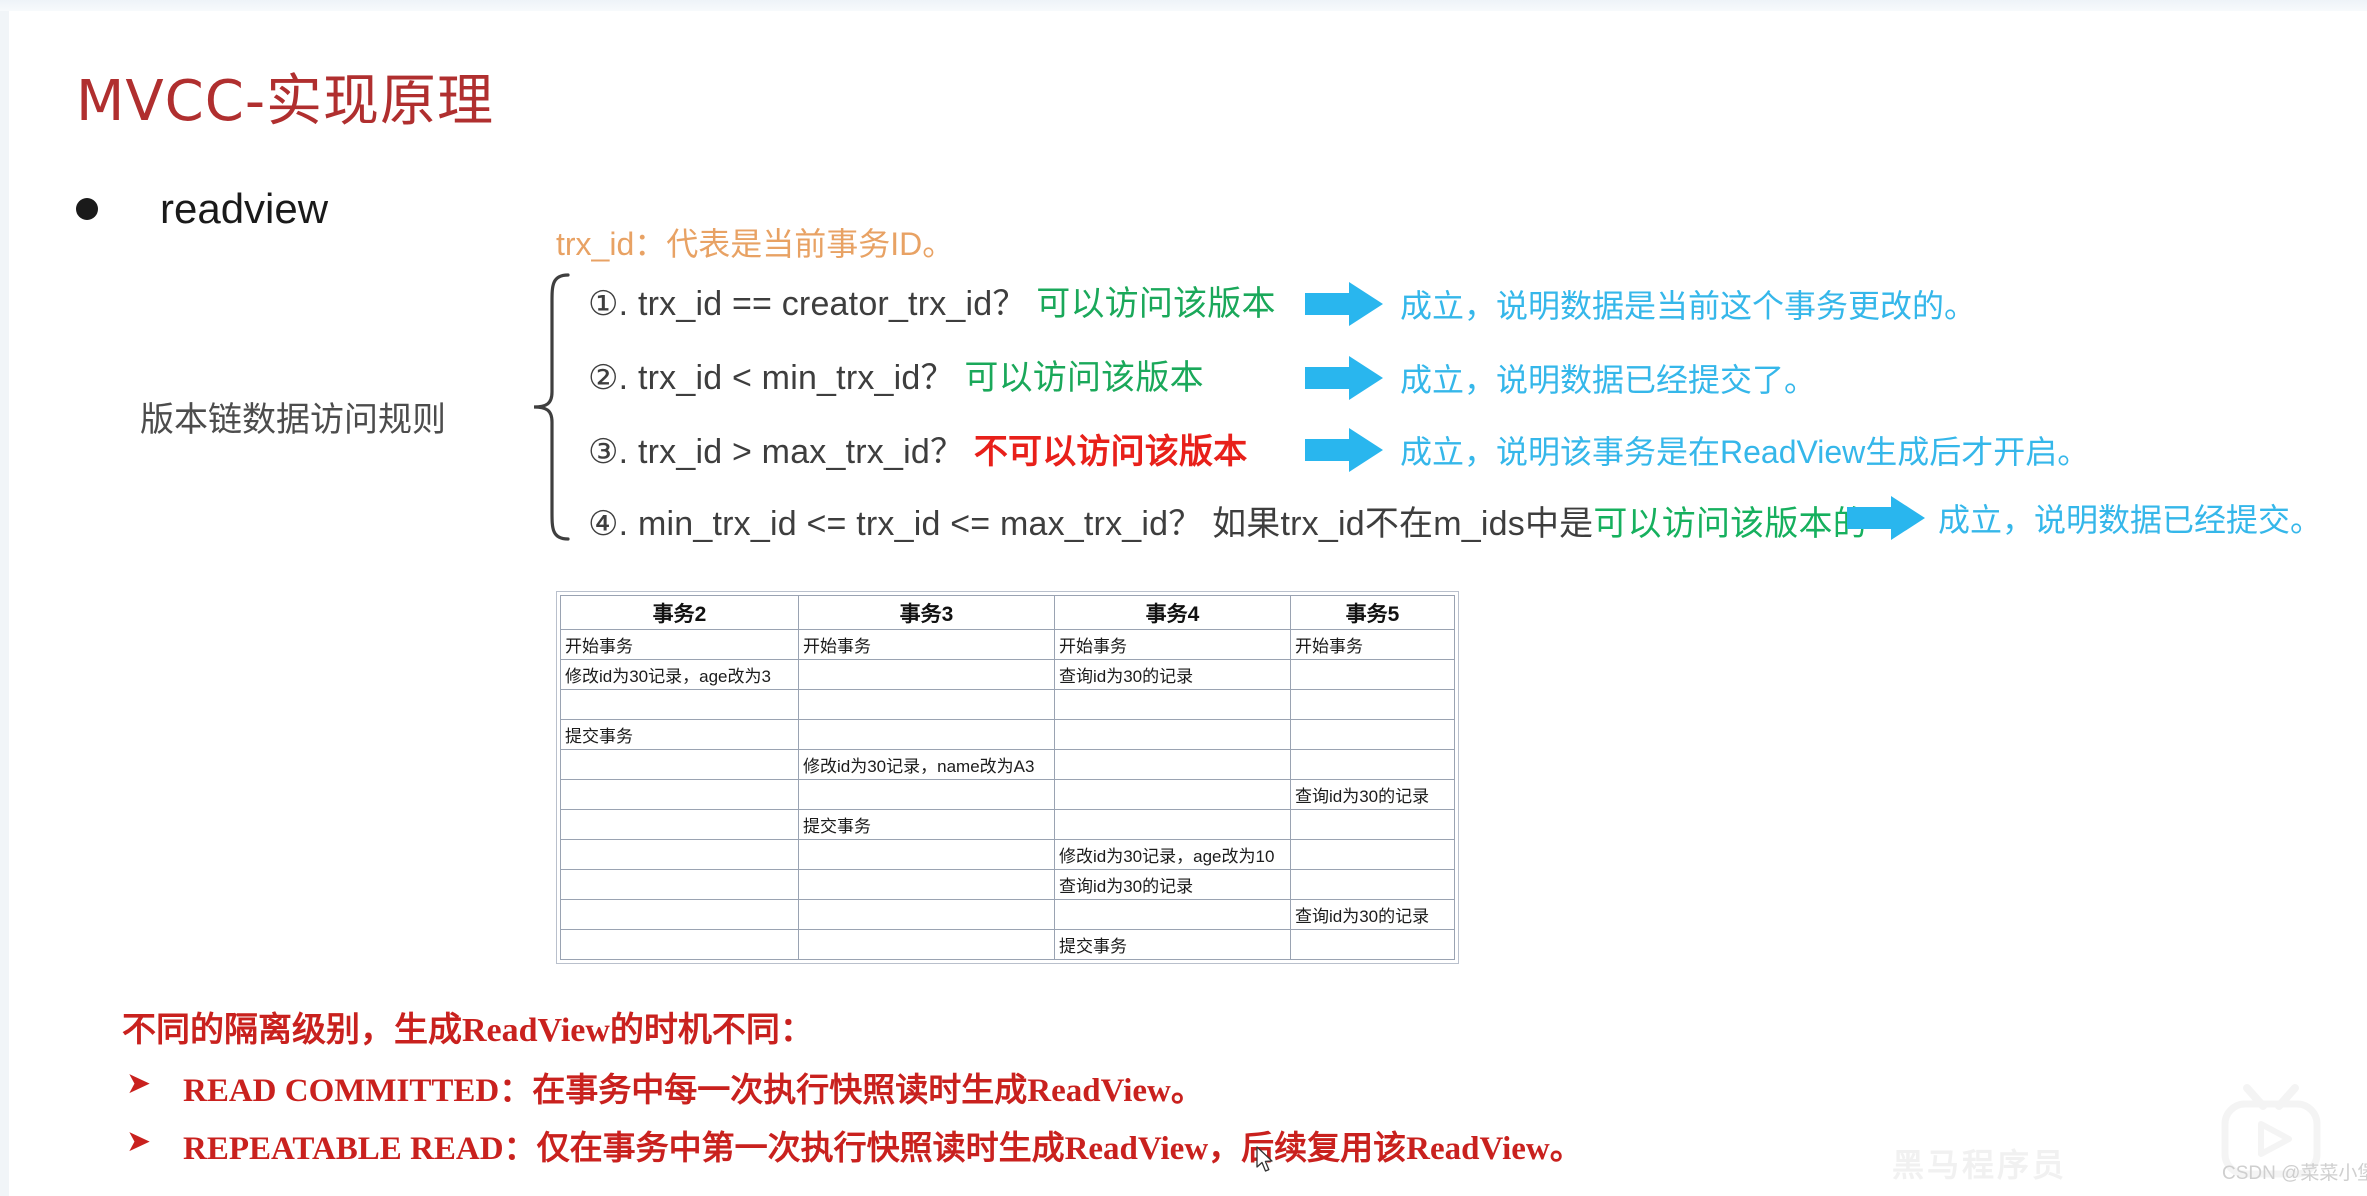  What do you see at coordinates (139, 1083) in the screenshot?
I see `chevron-right-icon-1: ➤` at bounding box center [139, 1083].